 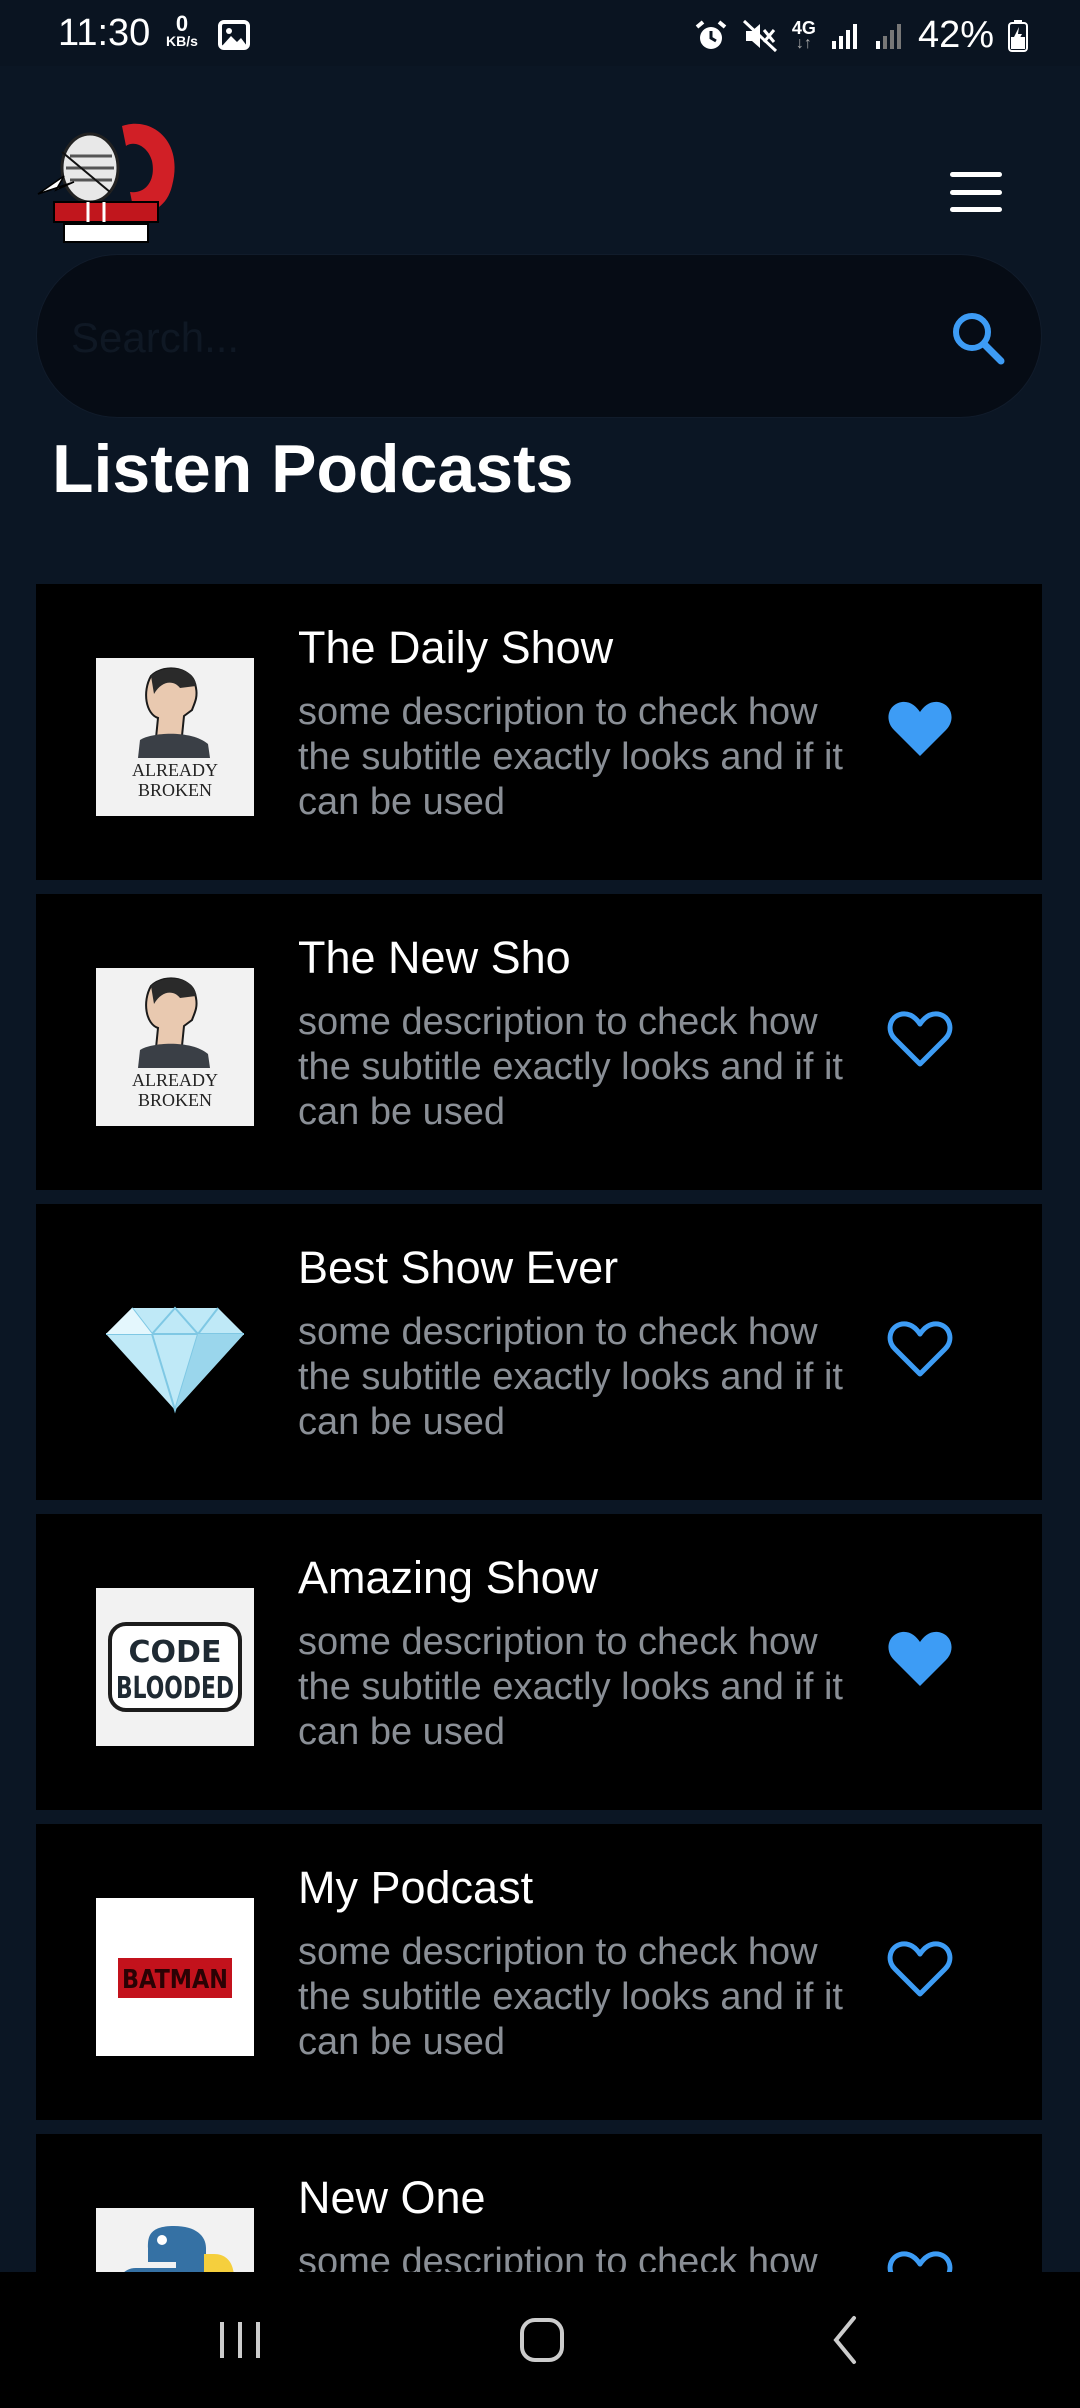 I want to click on recents-icon, so click(x=240, y=2340).